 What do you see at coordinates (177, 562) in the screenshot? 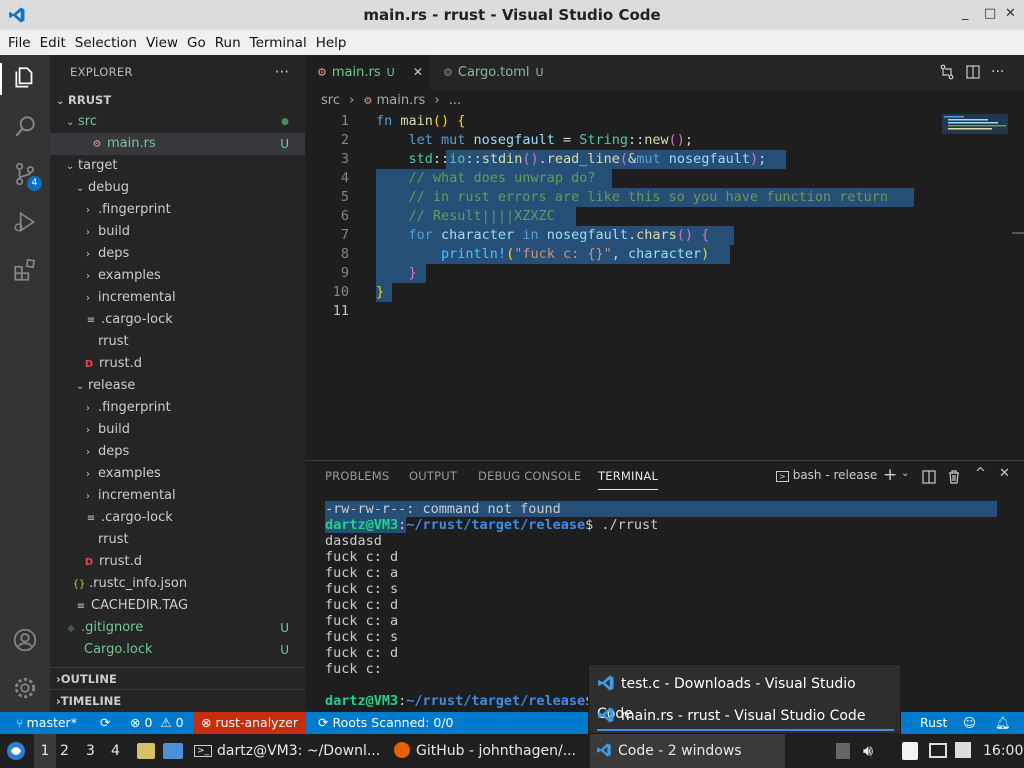
I see `tree-item-release-rrust-d: Drrust.d` at bounding box center [177, 562].